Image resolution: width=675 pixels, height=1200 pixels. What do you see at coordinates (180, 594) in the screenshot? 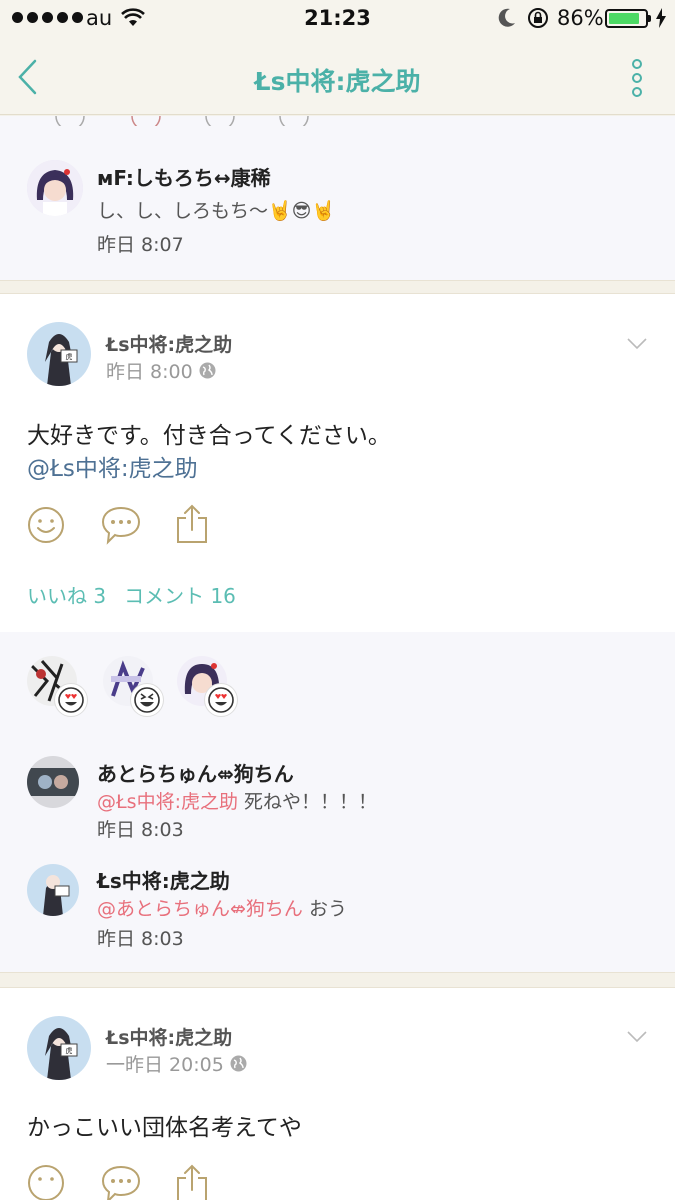
I see `comments-count: コメント 16` at bounding box center [180, 594].